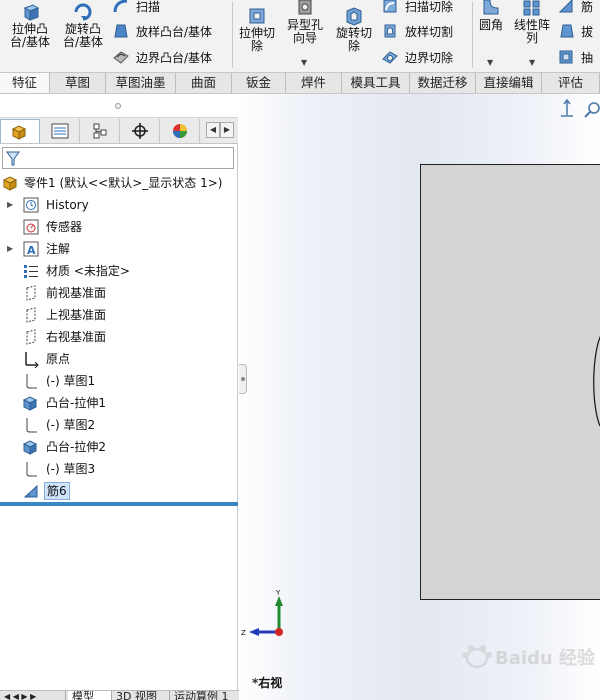  I want to click on tab-nav-arrows-icon: ◀ ◀ ▶ ▶, so click(33, 695).